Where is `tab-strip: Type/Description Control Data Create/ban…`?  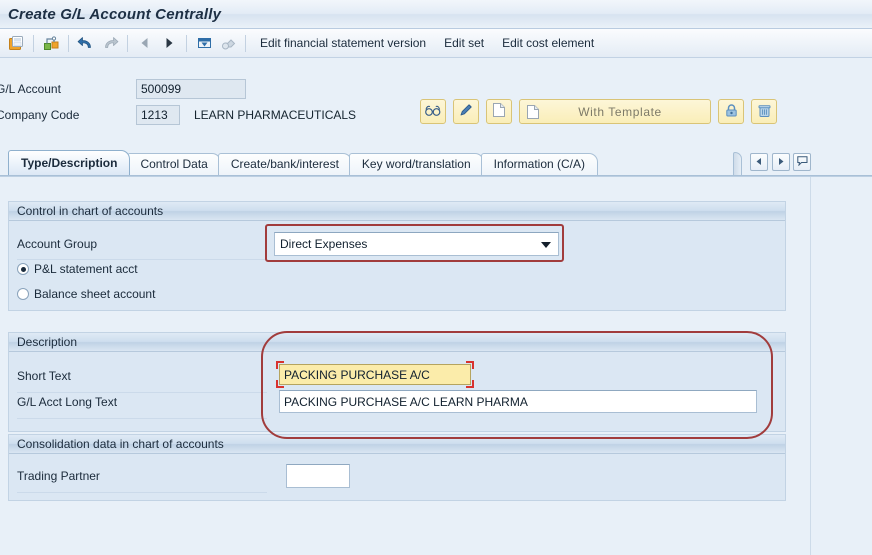 tab-strip: Type/Description Control Data Create/ban… is located at coordinates (436, 163).